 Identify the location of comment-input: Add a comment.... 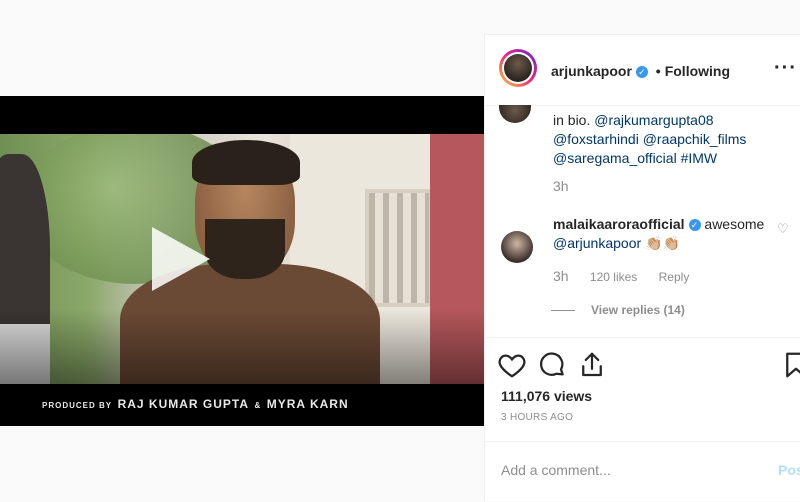
(556, 470).